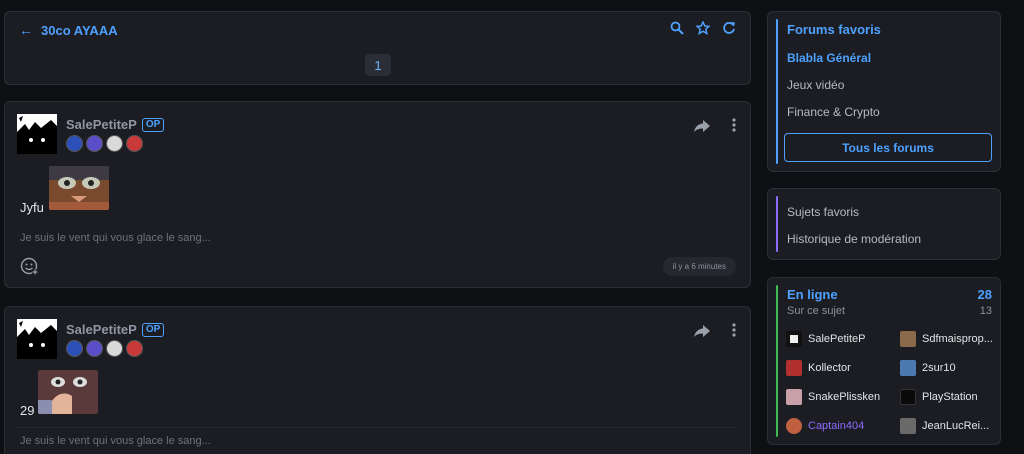 The width and height of the screenshot is (1024, 454). I want to click on forum-link: Jeux vidéo, so click(815, 85).